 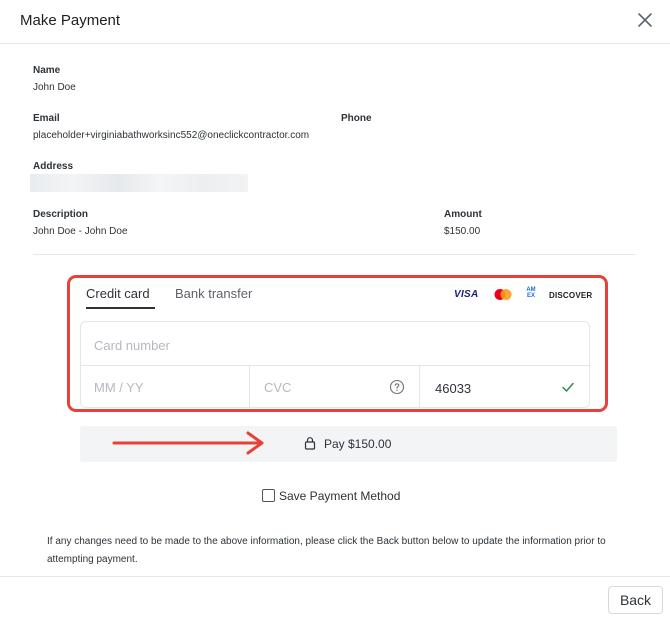 I want to click on amount-label: Amount, so click(x=463, y=214).